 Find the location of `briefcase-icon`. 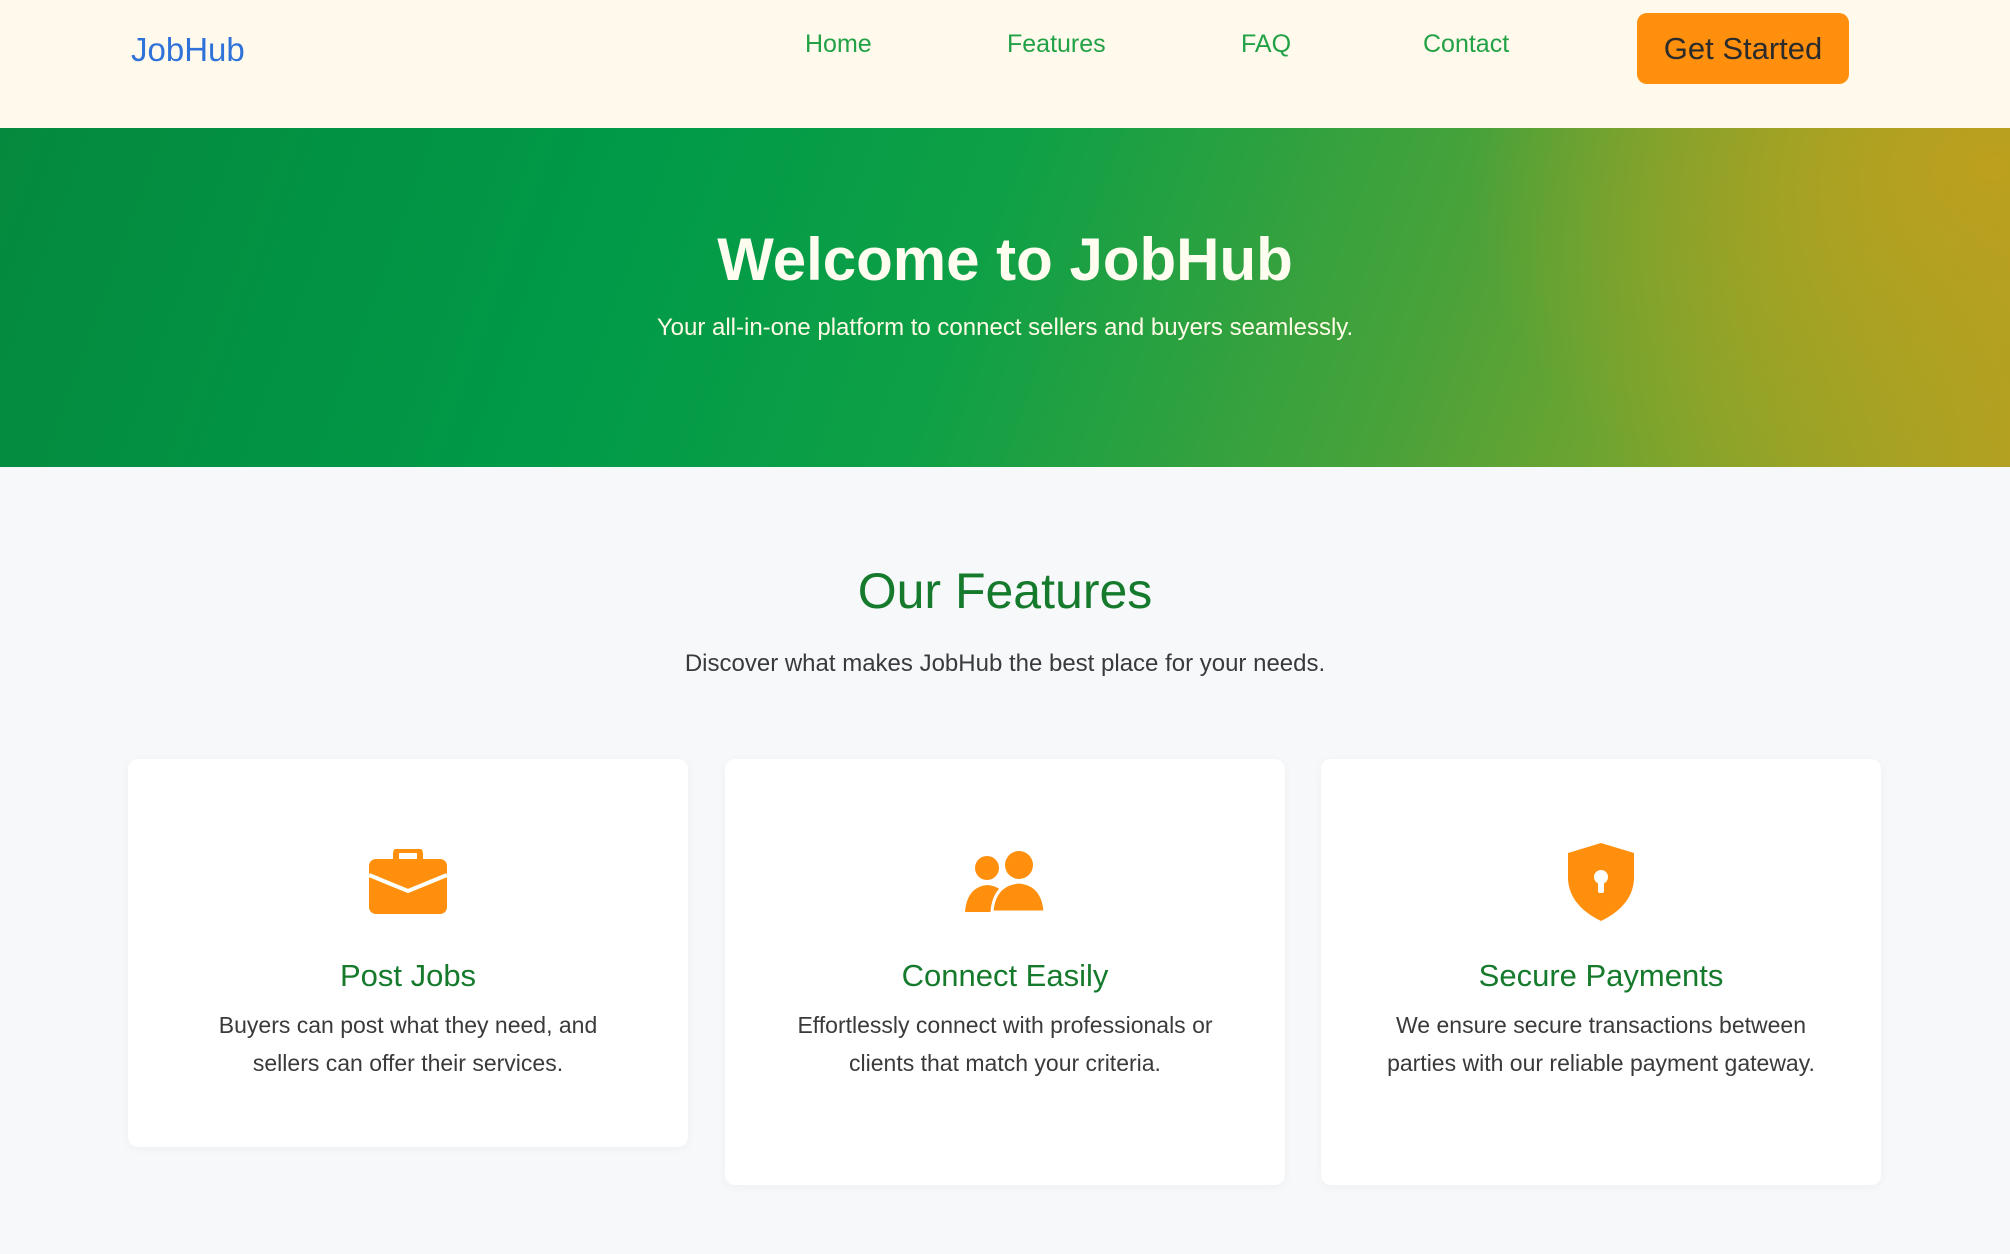

briefcase-icon is located at coordinates (408, 882).